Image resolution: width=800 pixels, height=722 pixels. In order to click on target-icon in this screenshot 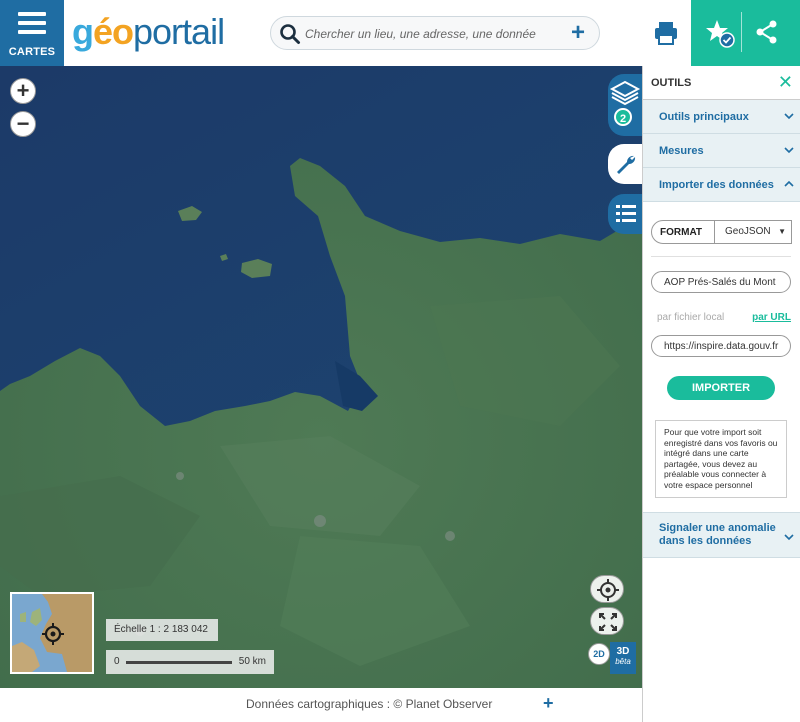, I will do `click(608, 590)`.